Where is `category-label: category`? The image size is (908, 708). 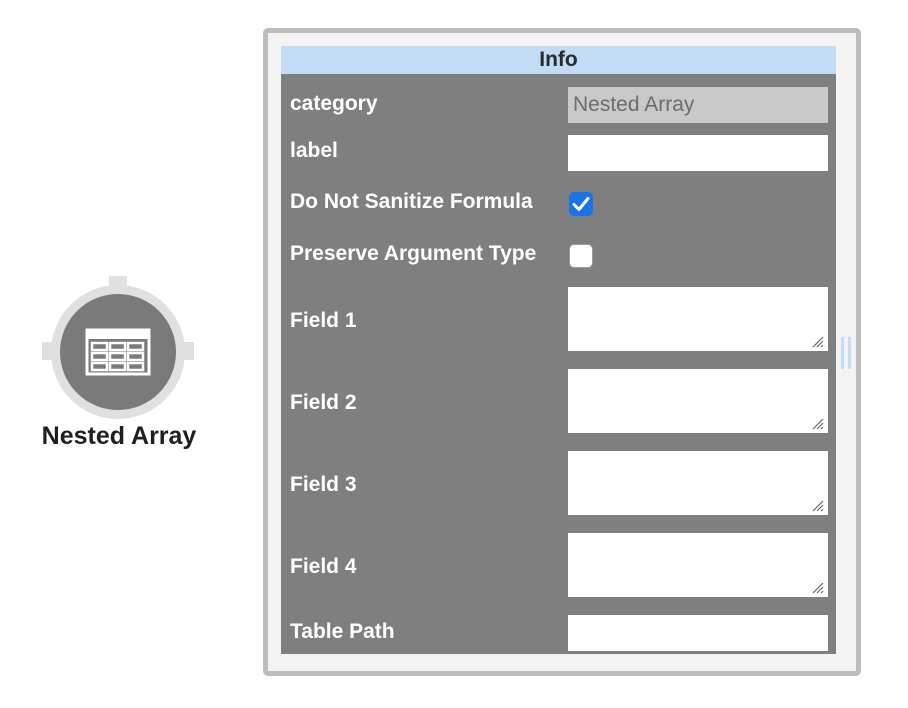
category-label: category is located at coordinates (334, 103).